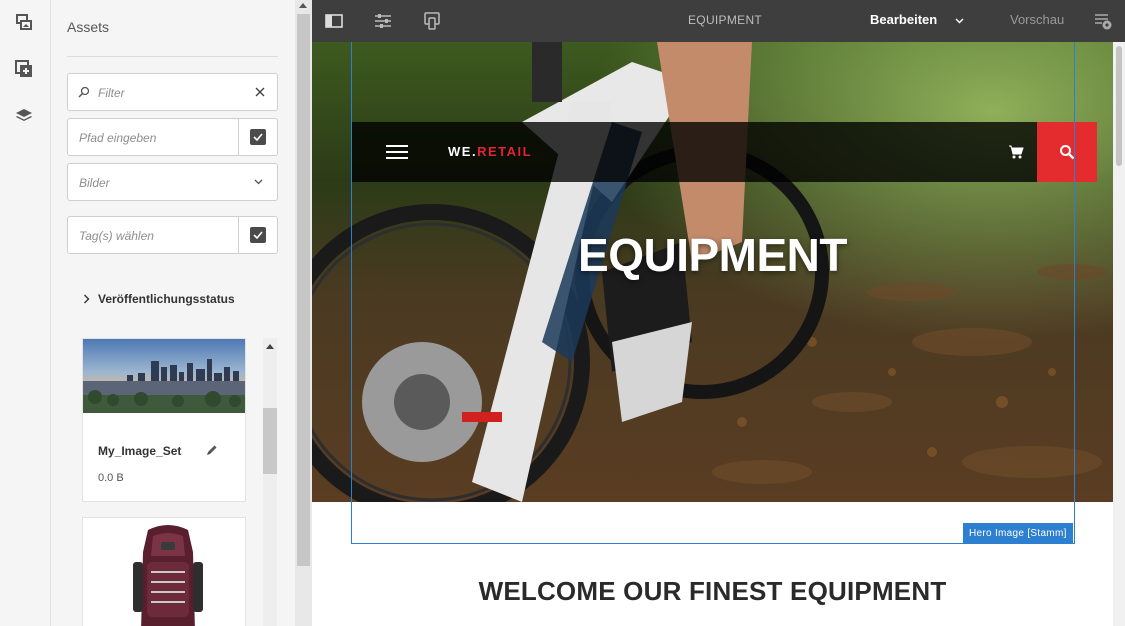 This screenshot has height=626, width=1125. Describe the element at coordinates (334, 21) in the screenshot. I see `toggle-side-panel-icon` at that location.